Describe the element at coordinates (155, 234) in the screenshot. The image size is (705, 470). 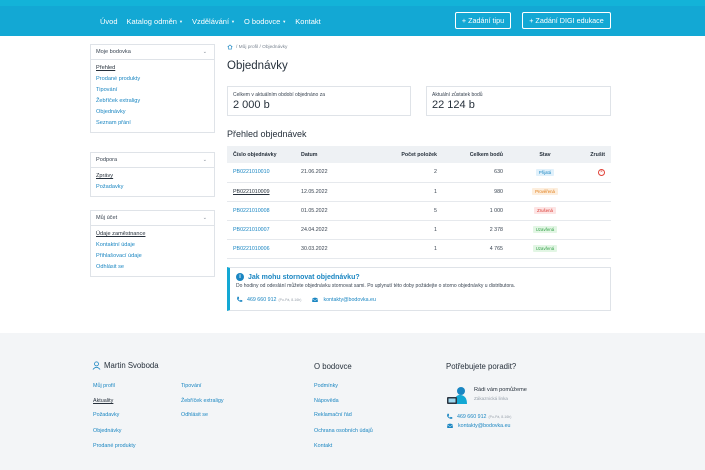
I see `sidebar-item-udaje-zamestnance: Údaje zaměstnance` at that location.